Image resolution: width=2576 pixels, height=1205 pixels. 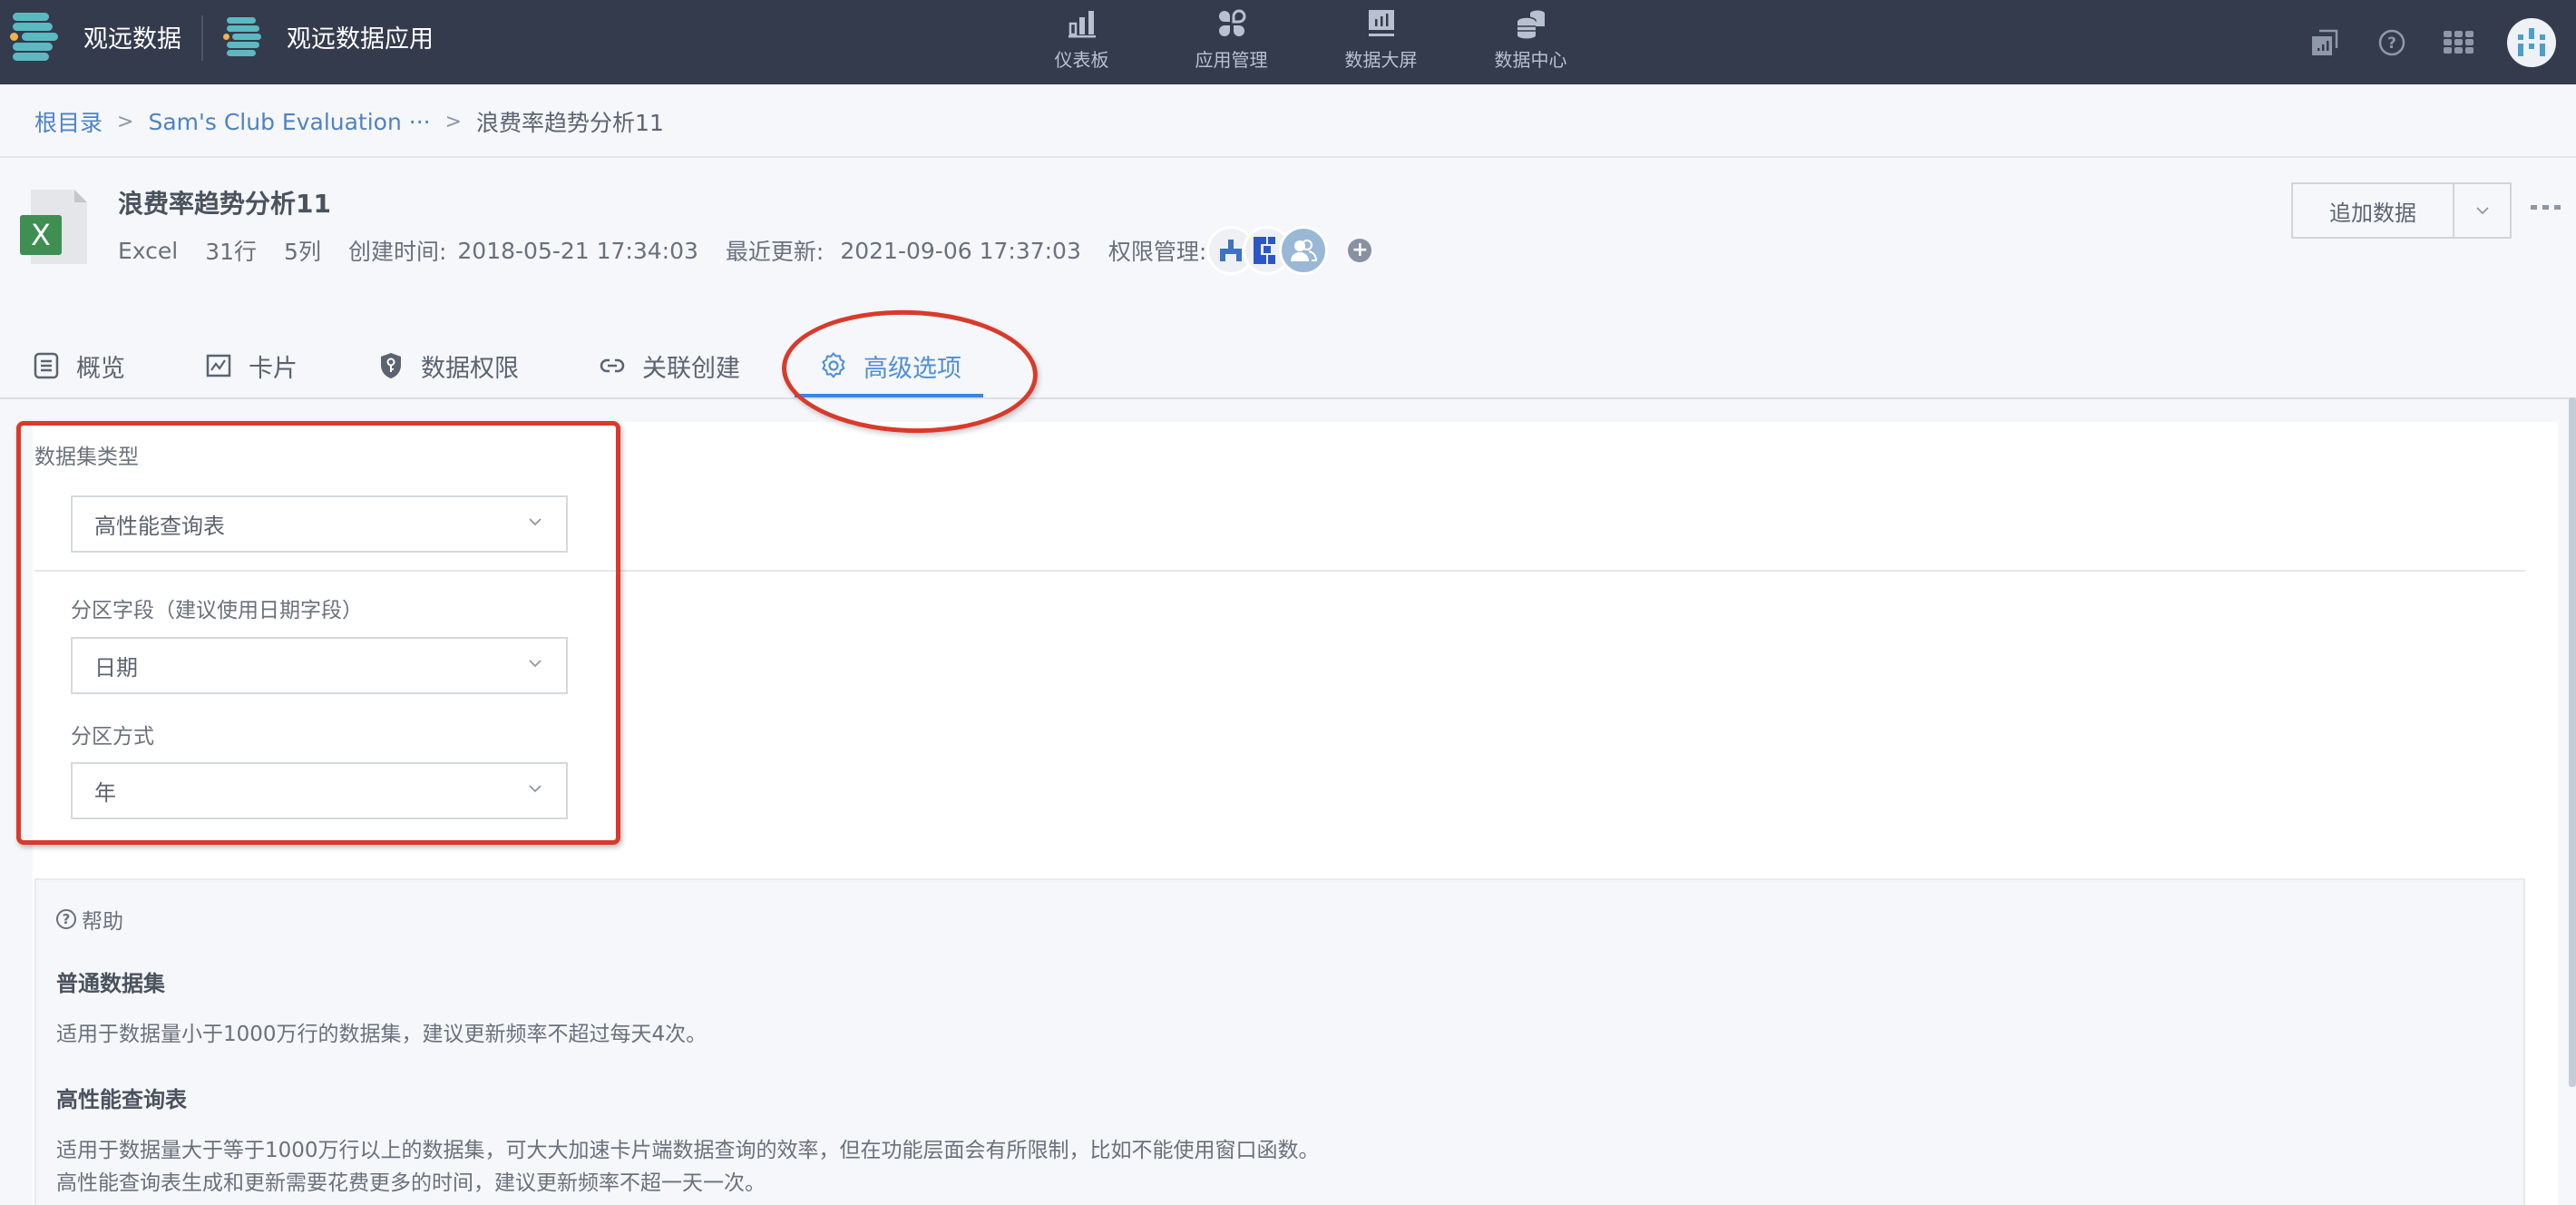 I want to click on top-nav: 观远数据 观远数据应用 仪表板 应用管理 数据大屏 数据中心 ?, so click(x=1288, y=42).